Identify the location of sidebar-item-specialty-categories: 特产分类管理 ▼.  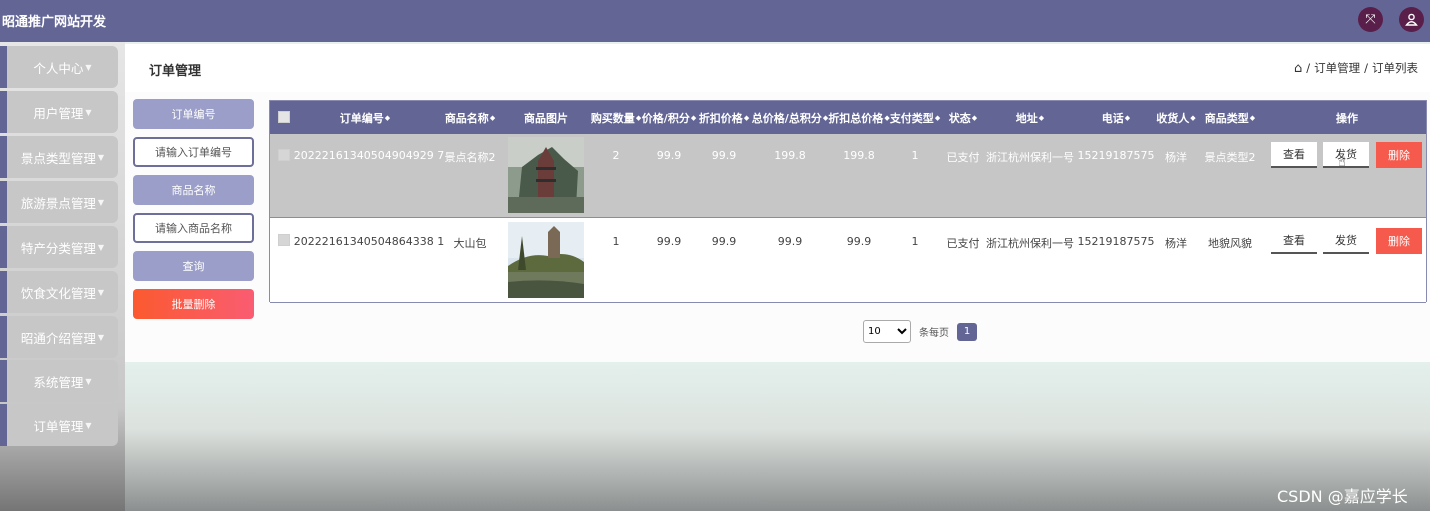
(59, 247).